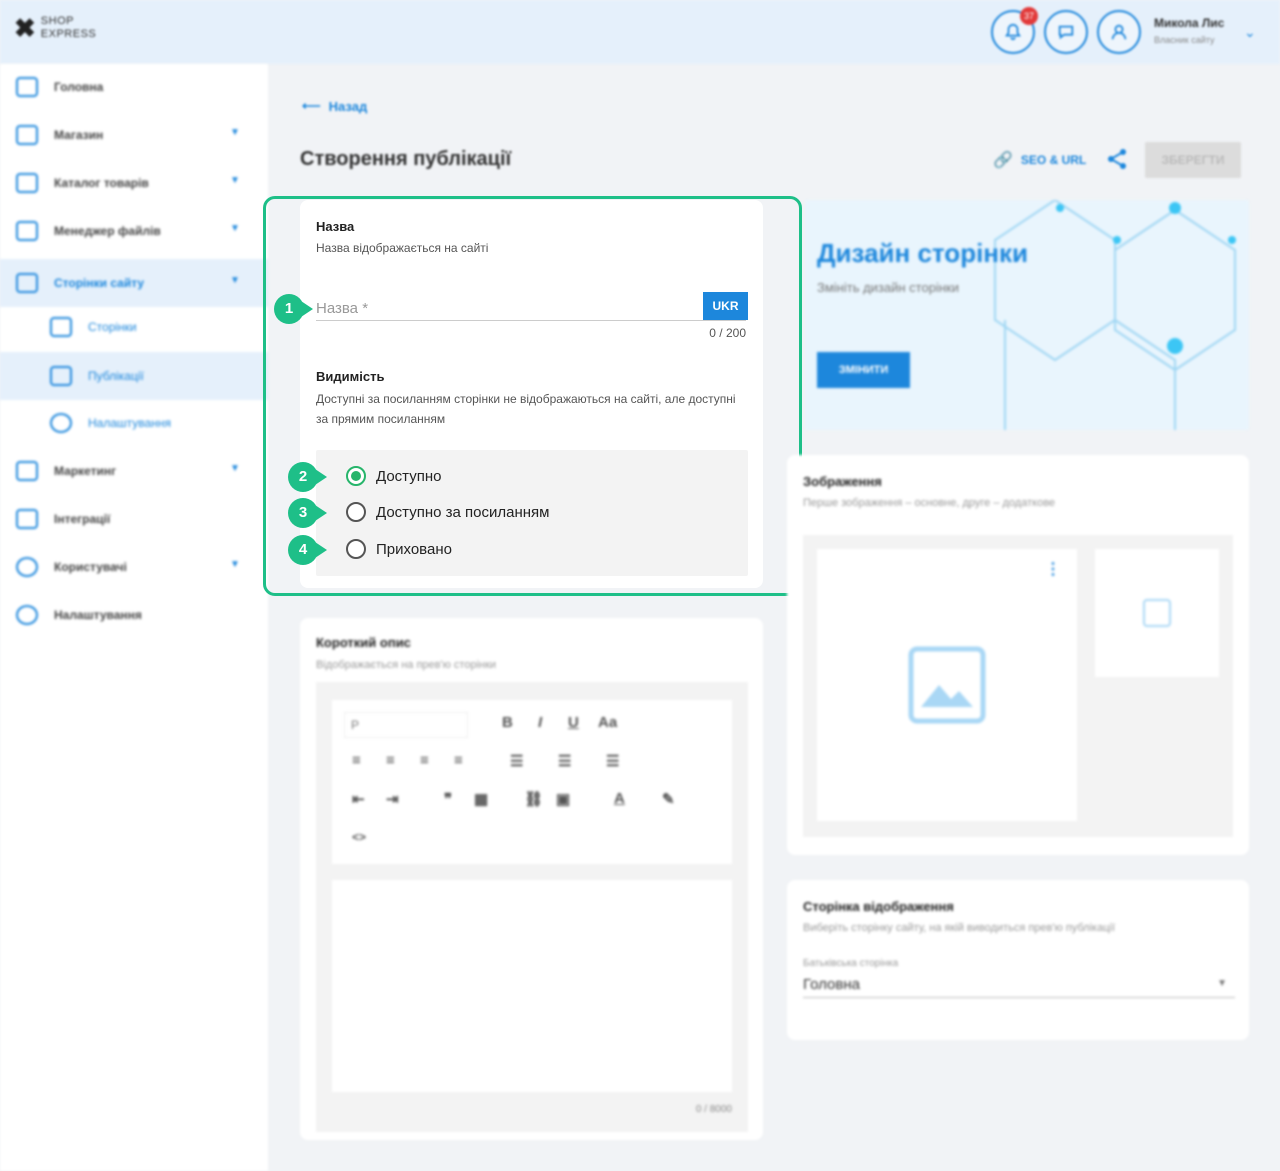  Describe the element at coordinates (563, 799) in the screenshot. I see `image-icon: ▣` at that location.